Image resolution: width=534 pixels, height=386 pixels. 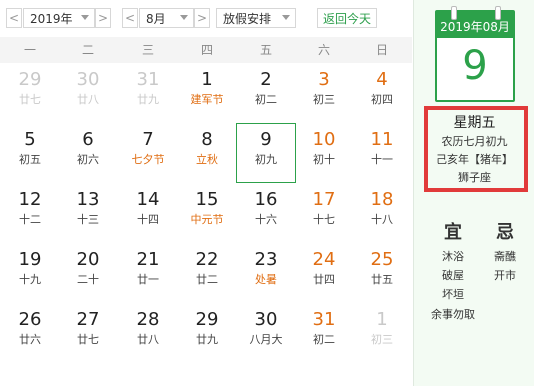 What do you see at coordinates (265, 50) in the screenshot?
I see `weekday-label: 五` at bounding box center [265, 50].